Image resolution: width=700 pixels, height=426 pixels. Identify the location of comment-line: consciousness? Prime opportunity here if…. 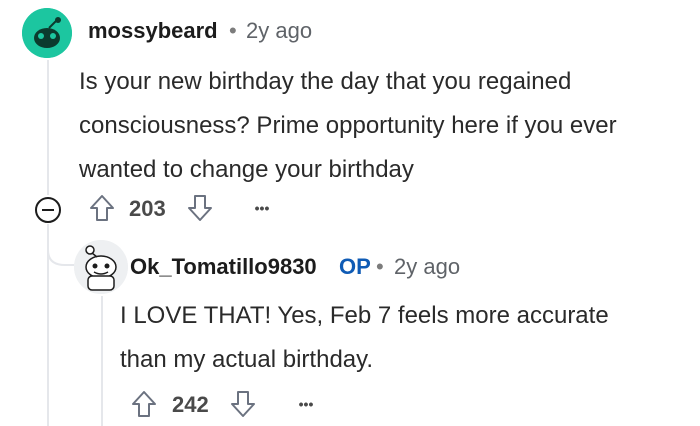
(348, 125).